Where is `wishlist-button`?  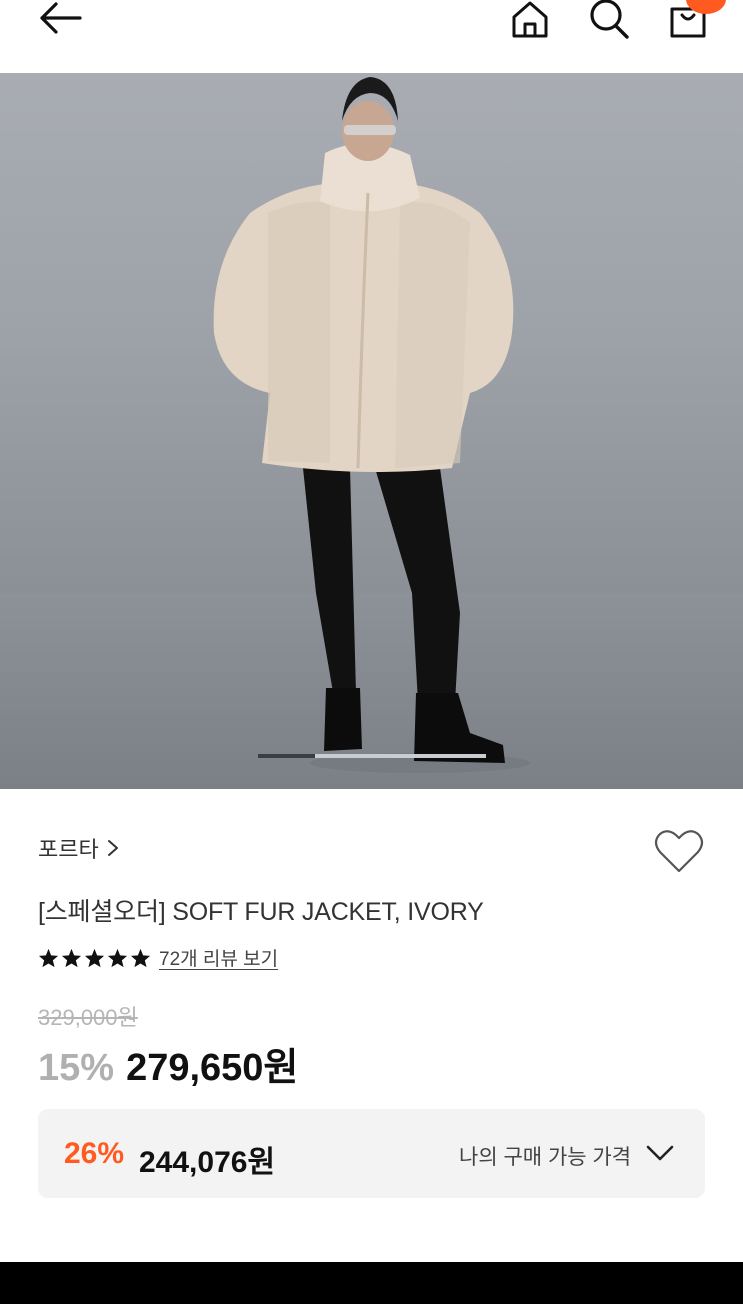
wishlist-button is located at coordinates (679, 852).